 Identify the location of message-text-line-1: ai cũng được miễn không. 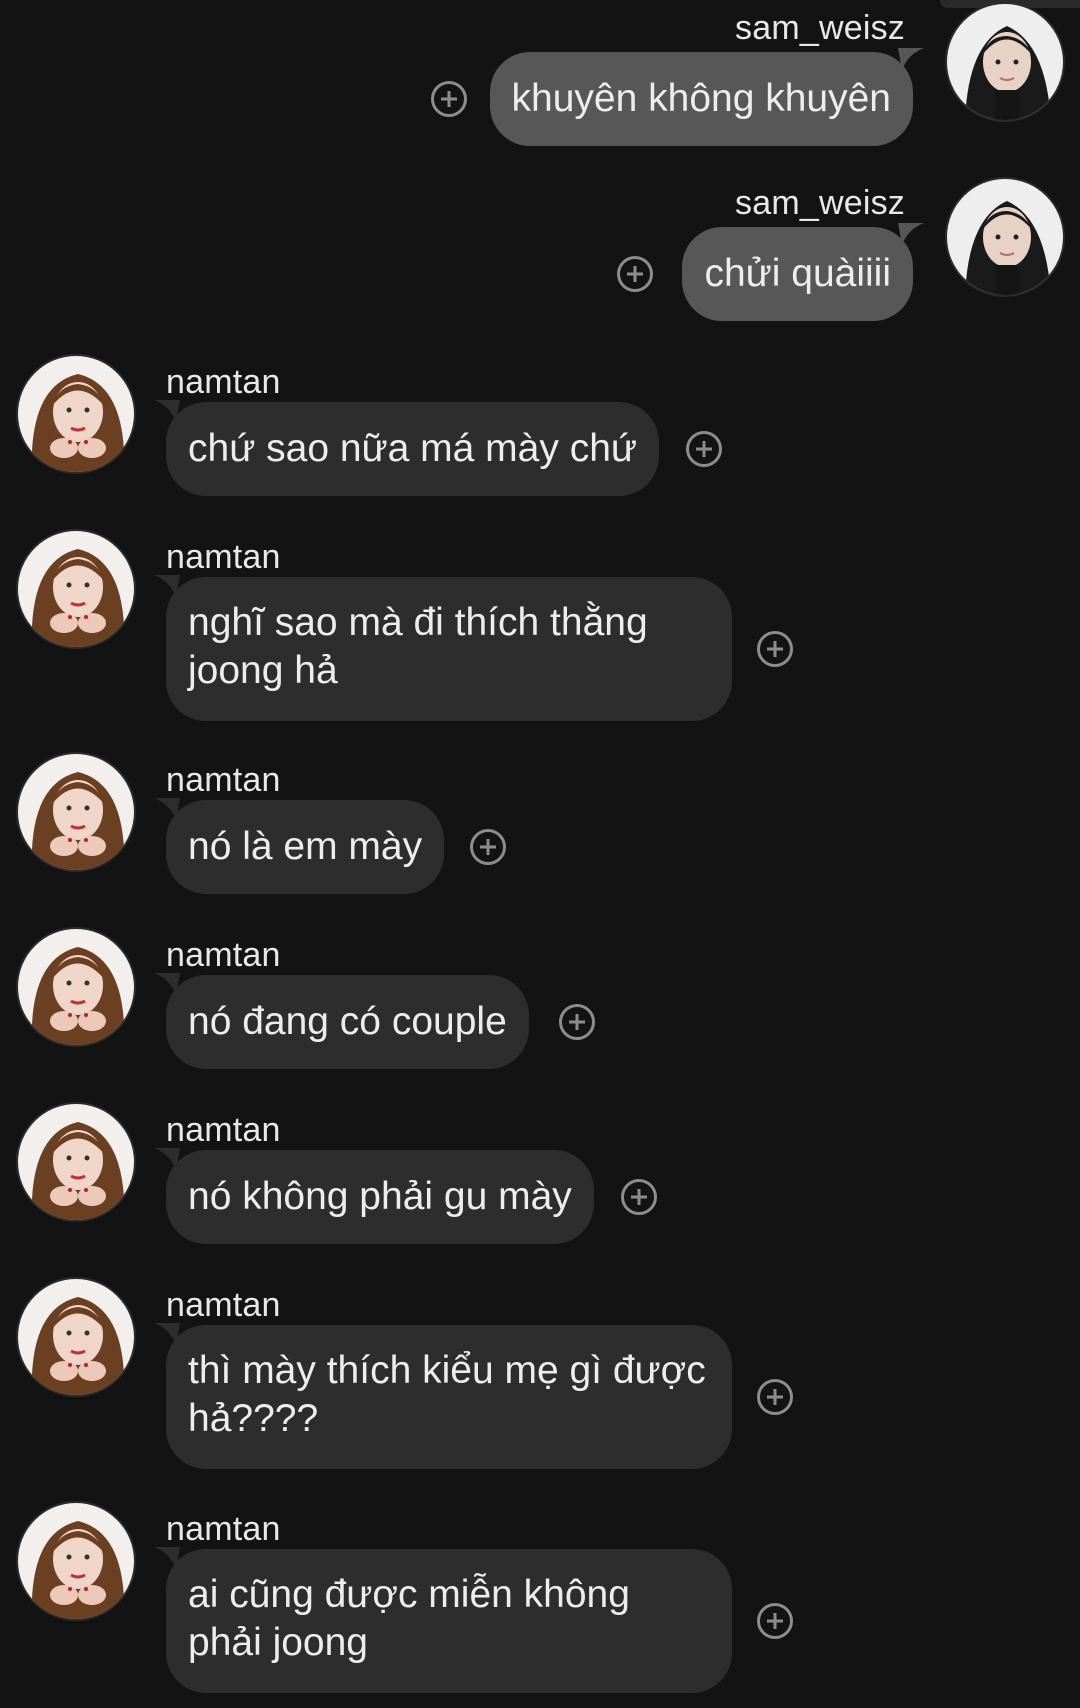
(409, 1594).